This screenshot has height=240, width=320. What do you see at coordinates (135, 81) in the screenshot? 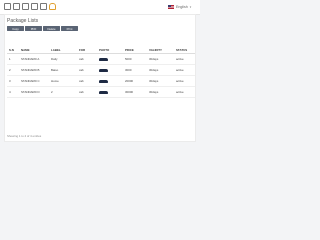
I see `cell-price: 20000` at bounding box center [135, 81].